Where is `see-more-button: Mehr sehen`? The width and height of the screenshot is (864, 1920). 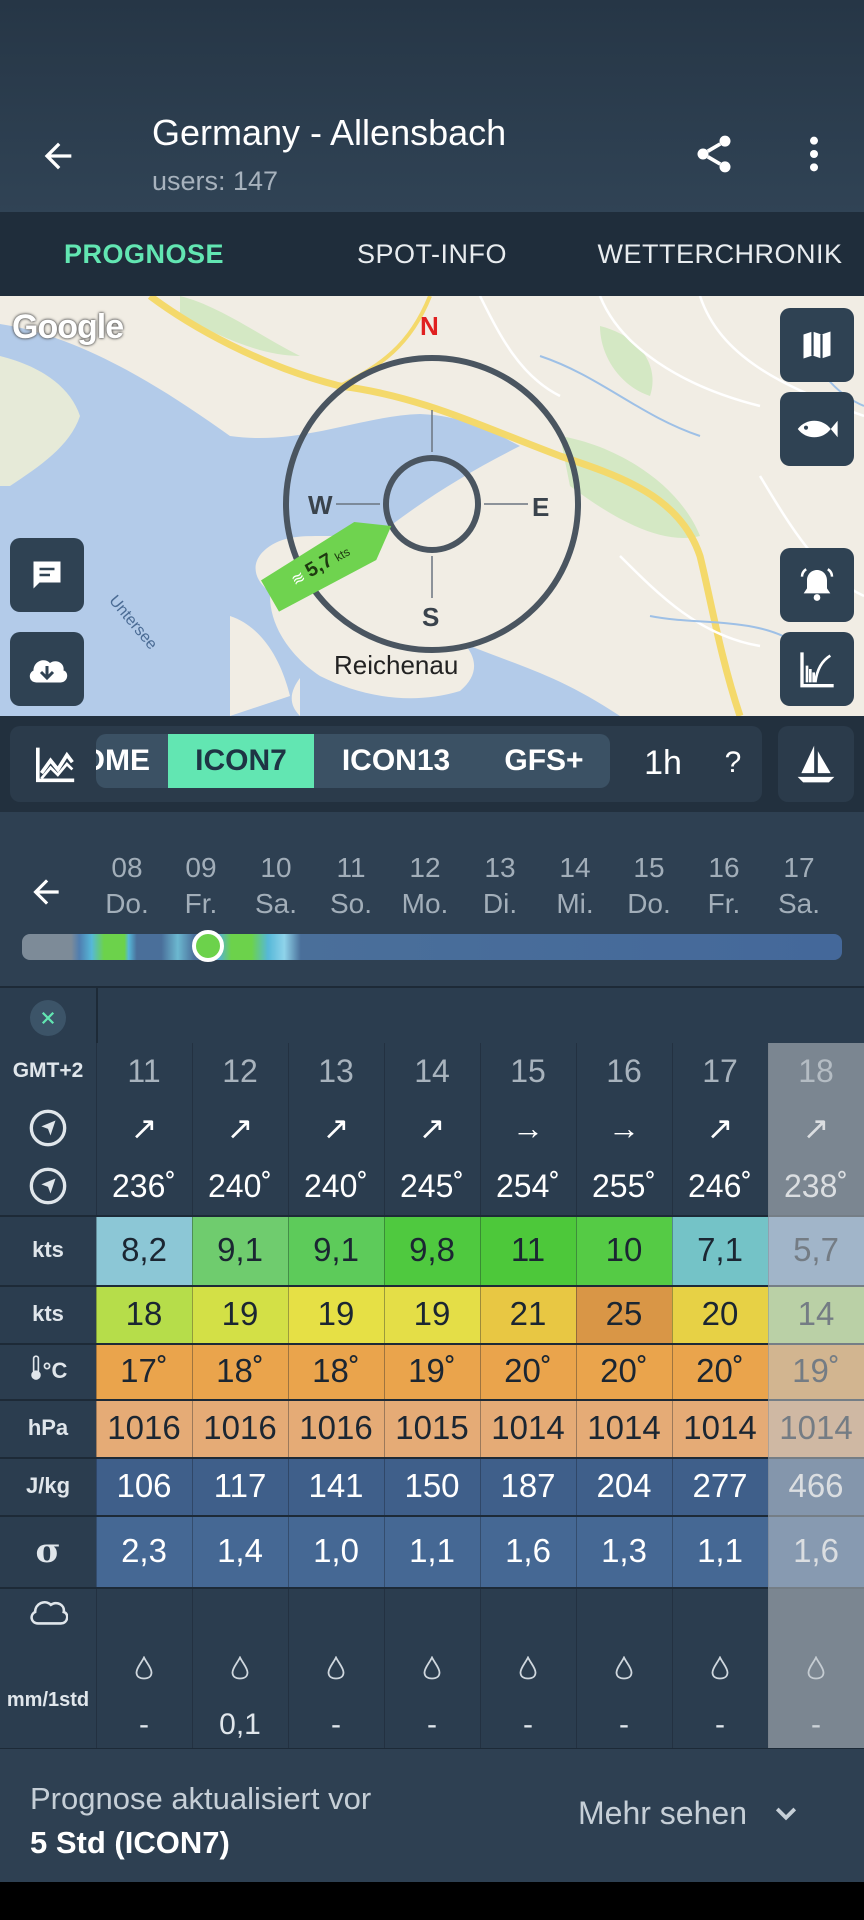
see-more-button: Mehr sehen is located at coordinates (689, 1813).